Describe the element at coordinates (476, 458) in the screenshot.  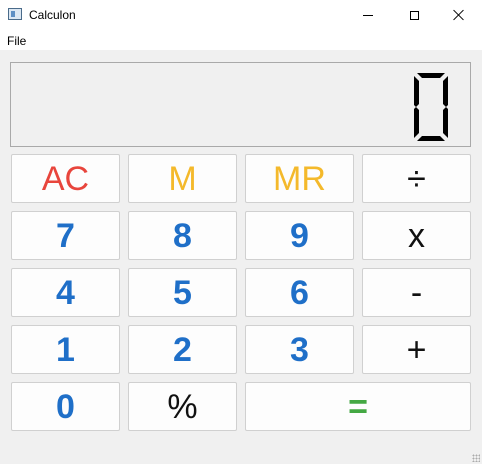
I see `resize-grip` at that location.